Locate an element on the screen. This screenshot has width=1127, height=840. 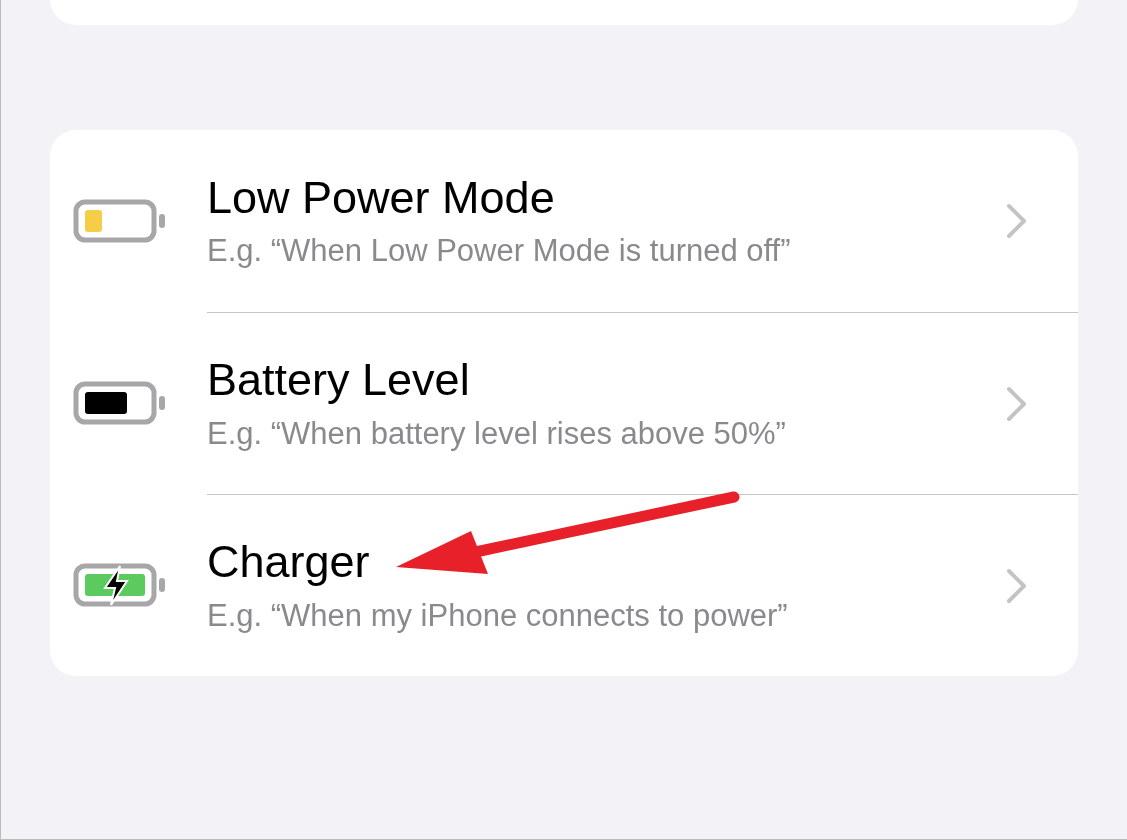
row-title: Low Power Mode is located at coordinates (381, 197).